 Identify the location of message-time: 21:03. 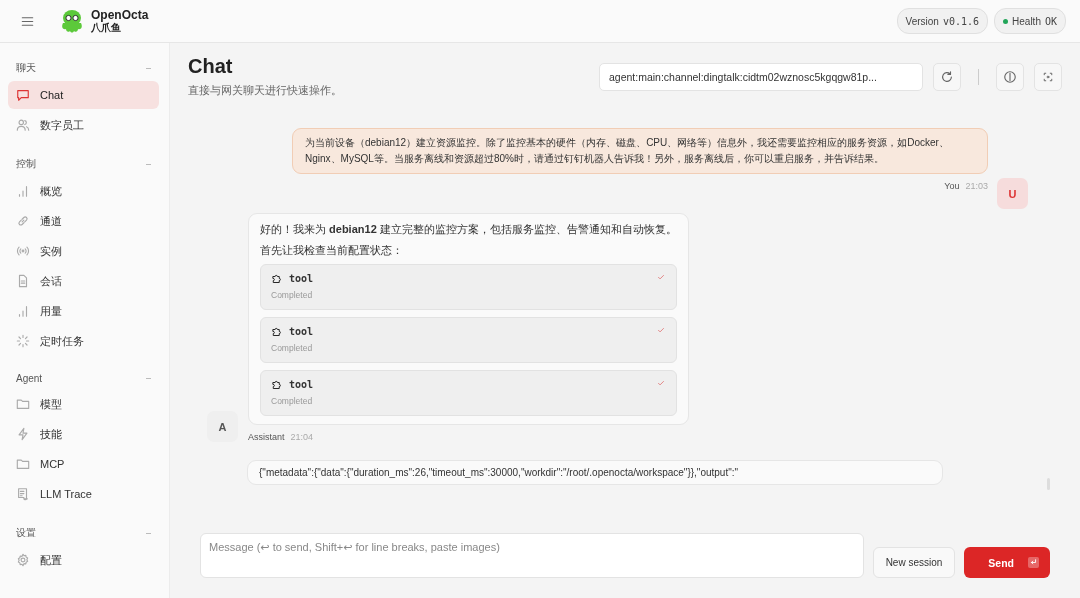
(976, 186).